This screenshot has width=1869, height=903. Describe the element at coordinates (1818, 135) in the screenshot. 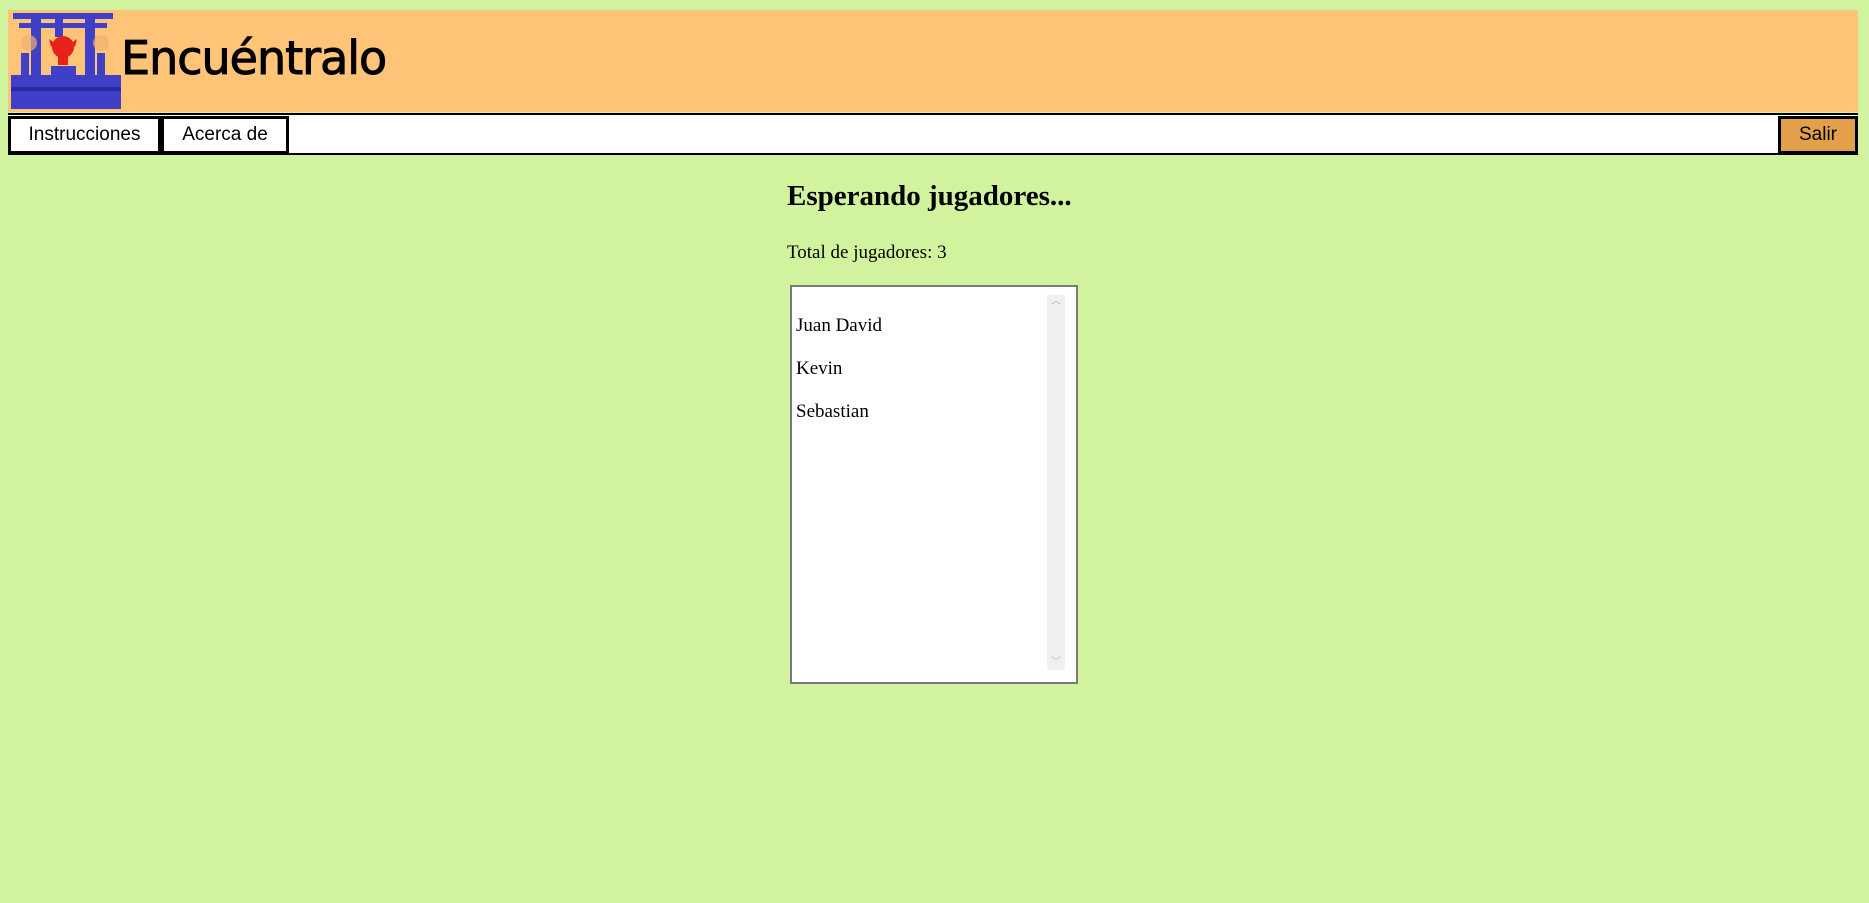

I see `exit-button: Salir` at that location.